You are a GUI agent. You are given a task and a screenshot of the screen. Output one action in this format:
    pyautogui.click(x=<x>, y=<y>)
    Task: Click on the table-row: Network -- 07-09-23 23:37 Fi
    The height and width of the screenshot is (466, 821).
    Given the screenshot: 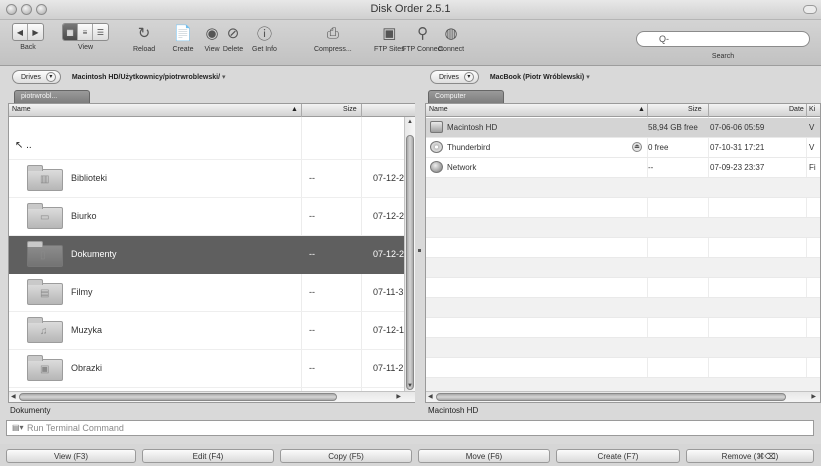 What is the action you would take?
    pyautogui.click(x=623, y=168)
    